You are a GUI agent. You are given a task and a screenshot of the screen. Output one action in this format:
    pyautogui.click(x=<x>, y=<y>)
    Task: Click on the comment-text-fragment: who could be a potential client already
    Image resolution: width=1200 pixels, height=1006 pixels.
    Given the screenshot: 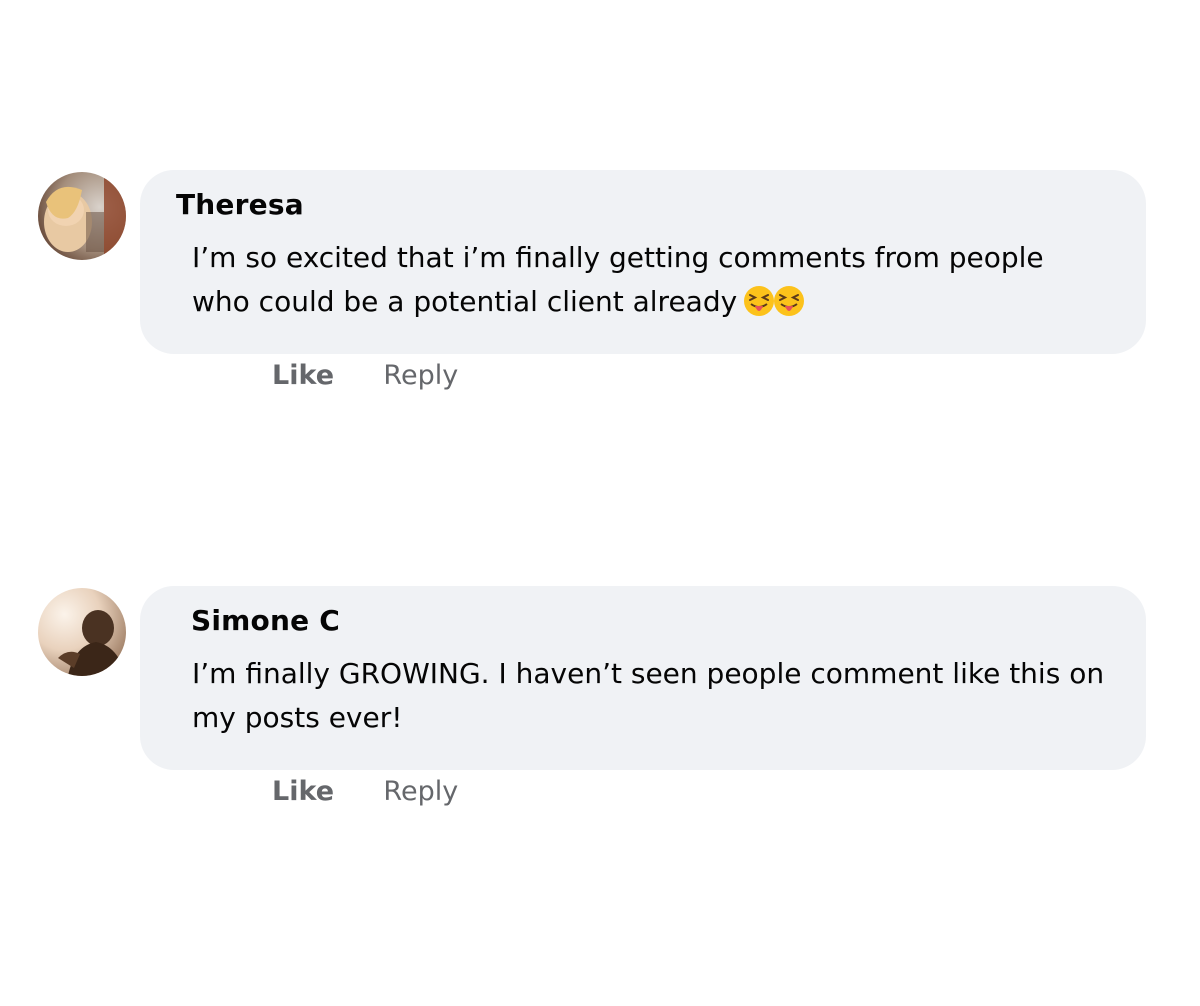 What is the action you would take?
    pyautogui.click(x=465, y=301)
    